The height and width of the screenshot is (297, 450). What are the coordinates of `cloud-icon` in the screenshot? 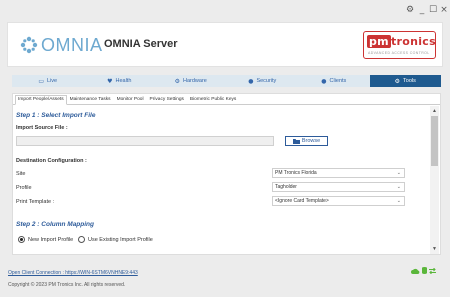 It's located at (415, 271).